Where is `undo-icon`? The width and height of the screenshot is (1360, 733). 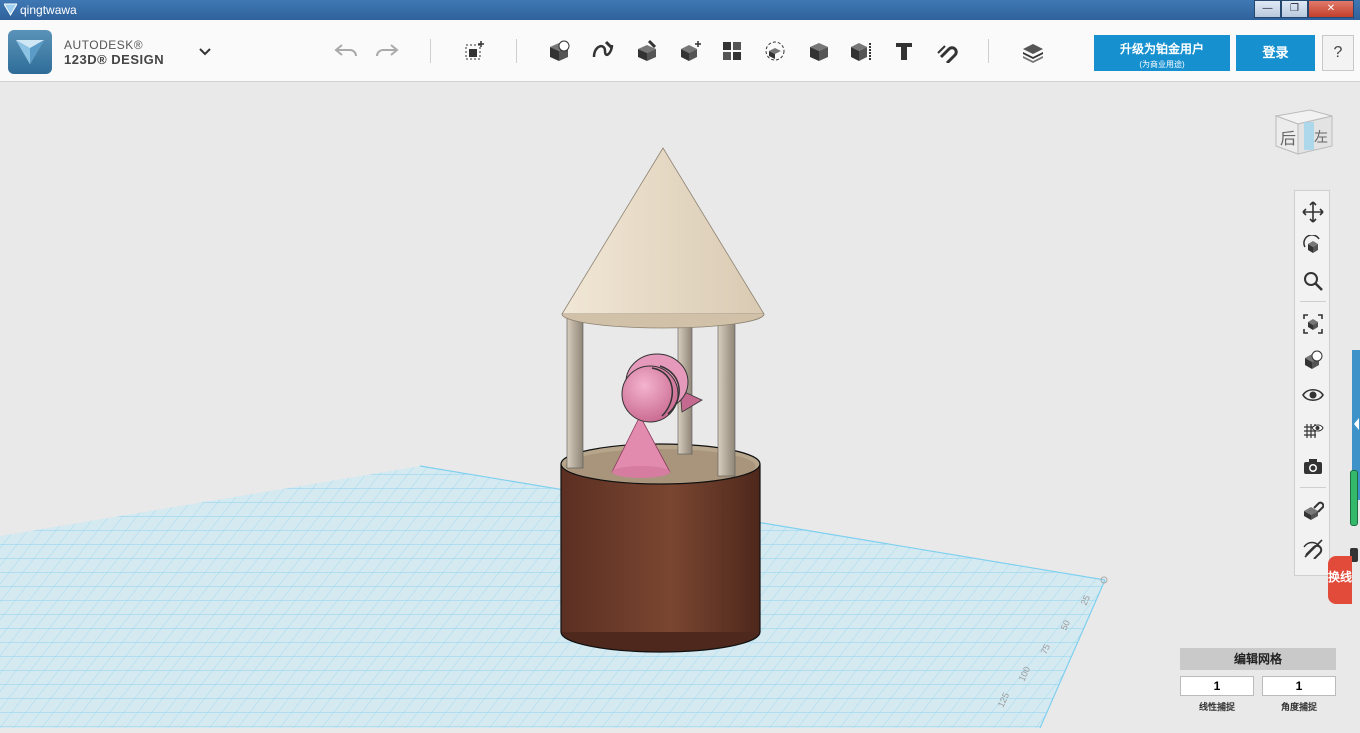
undo-icon is located at coordinates (346, 51).